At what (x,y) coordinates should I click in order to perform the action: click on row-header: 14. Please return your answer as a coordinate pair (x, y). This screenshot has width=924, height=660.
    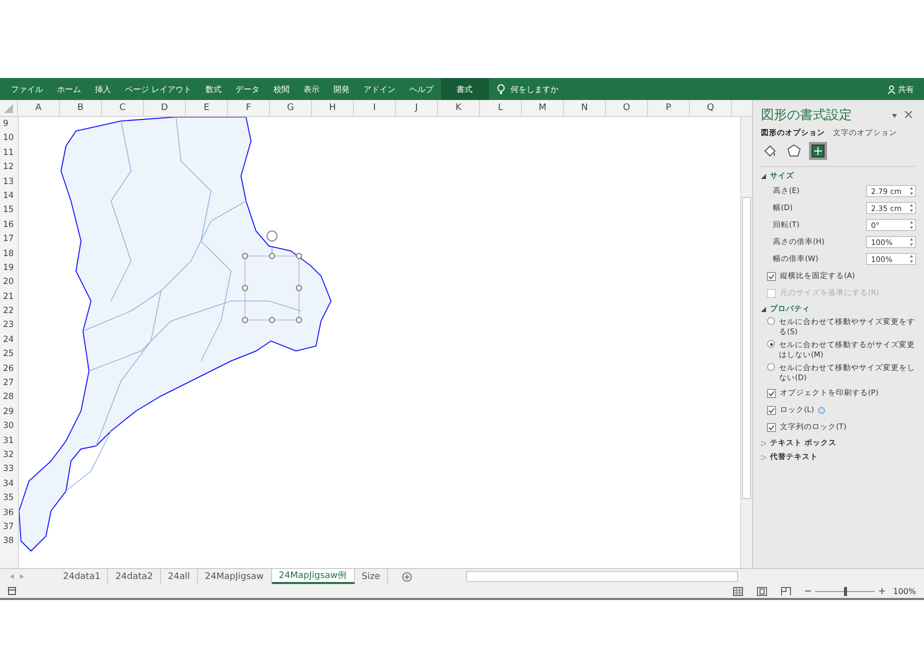
    Looking at the image, I should click on (9, 196).